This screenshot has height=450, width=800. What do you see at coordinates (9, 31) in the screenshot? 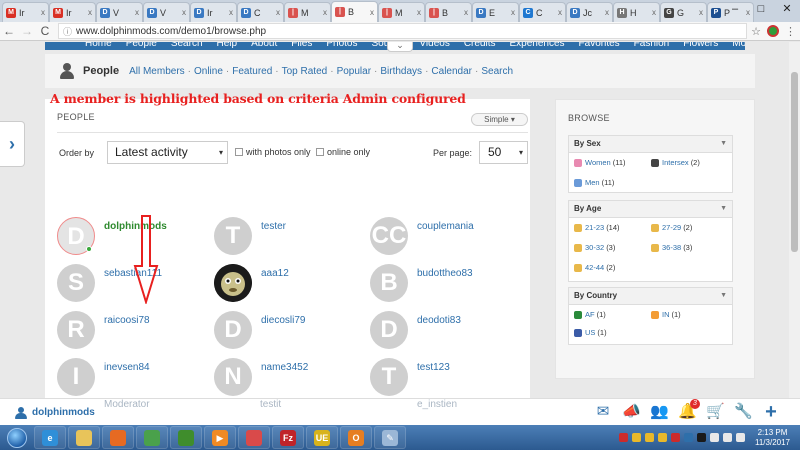
I see `back-button: ←` at bounding box center [9, 31].